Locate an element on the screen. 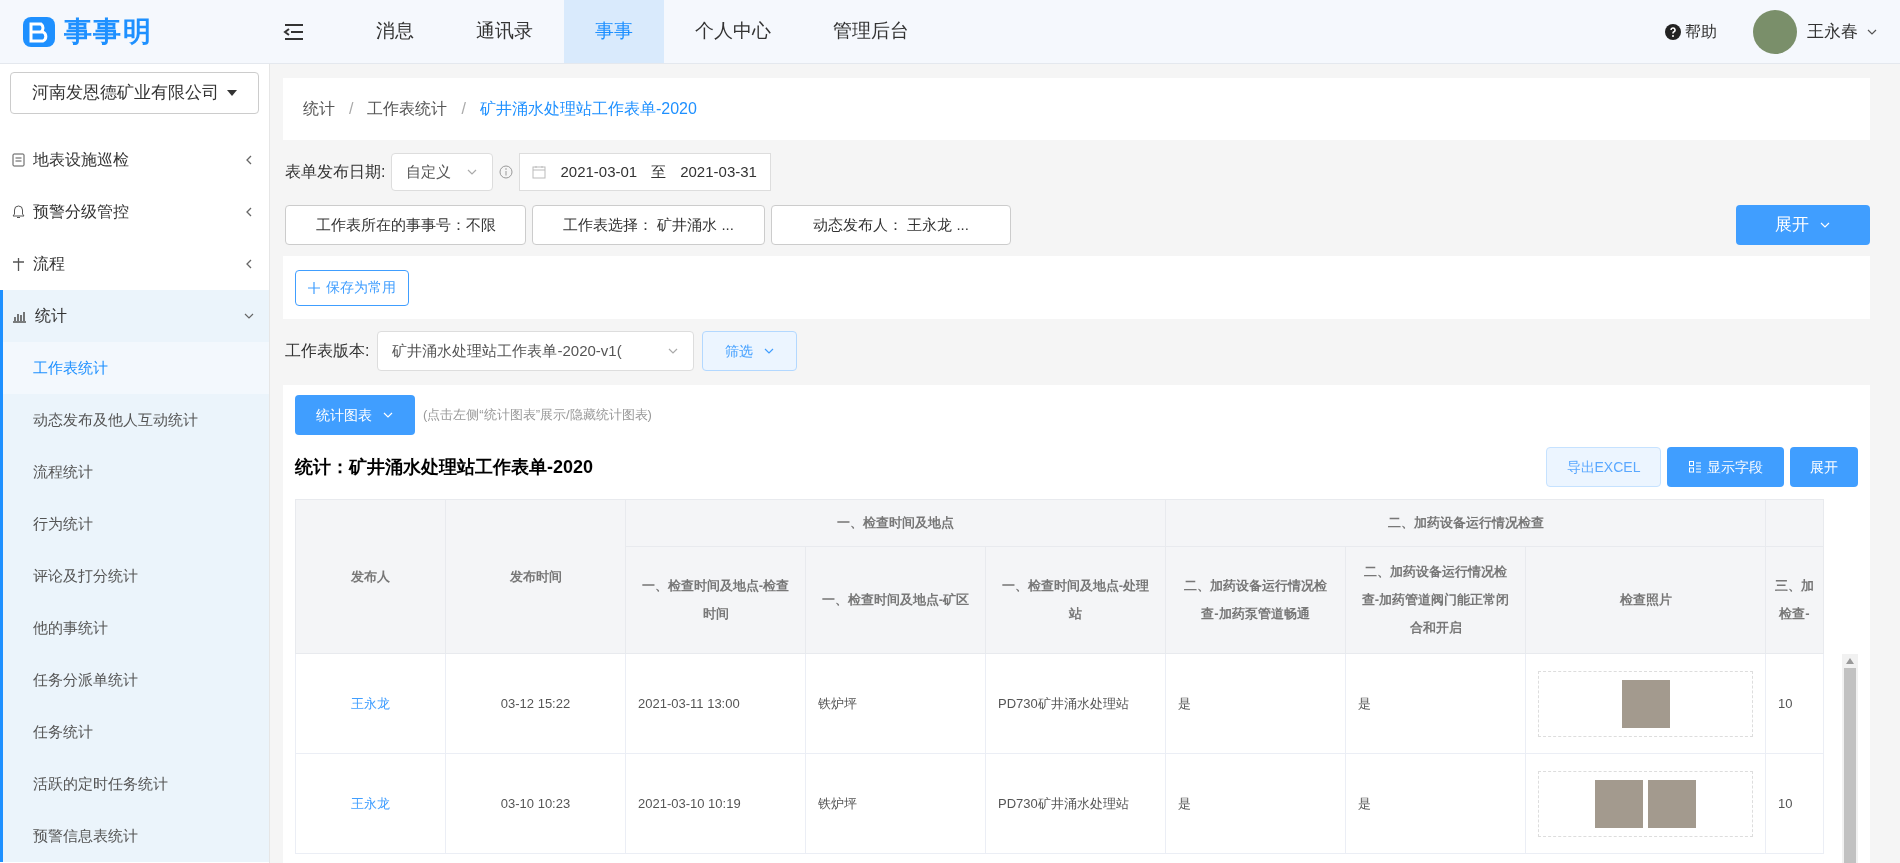 This screenshot has height=863, width=1900. table-cell: 03-10 10:23 is located at coordinates (535, 803).